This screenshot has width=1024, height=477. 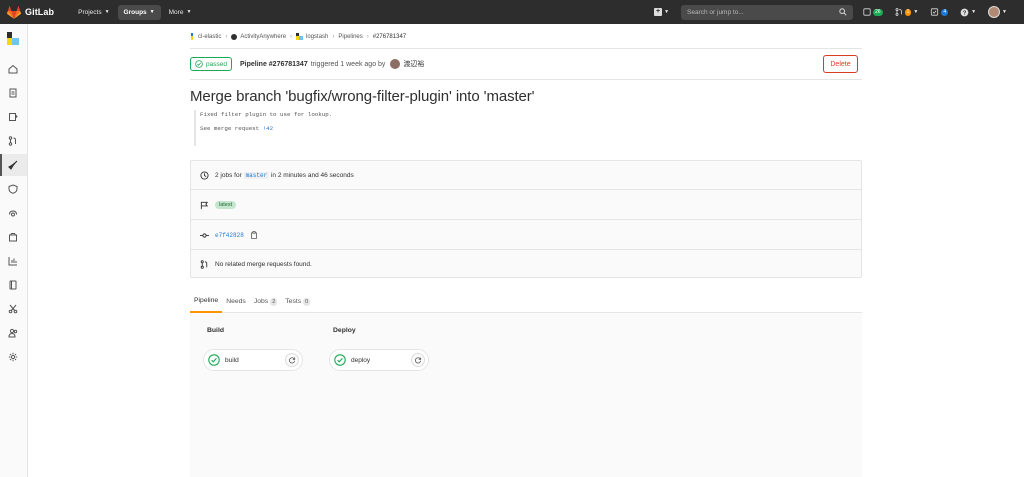 What do you see at coordinates (13, 189) in the screenshot?
I see `shield-icon` at bounding box center [13, 189].